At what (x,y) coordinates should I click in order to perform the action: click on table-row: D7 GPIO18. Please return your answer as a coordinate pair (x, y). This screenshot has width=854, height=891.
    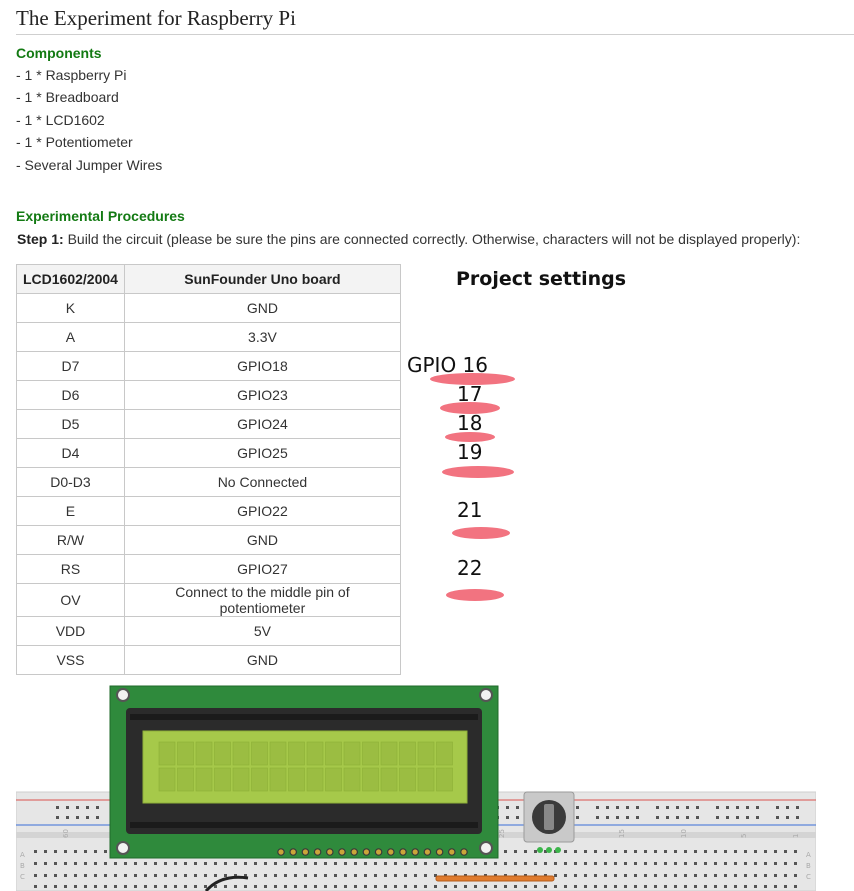
    Looking at the image, I should click on (208, 366).